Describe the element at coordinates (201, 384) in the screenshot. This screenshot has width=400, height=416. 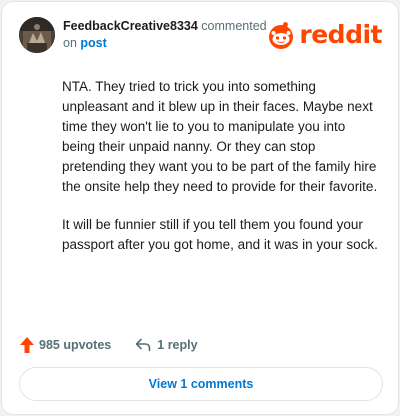
I see `view-comments-button: View 1 comments` at that location.